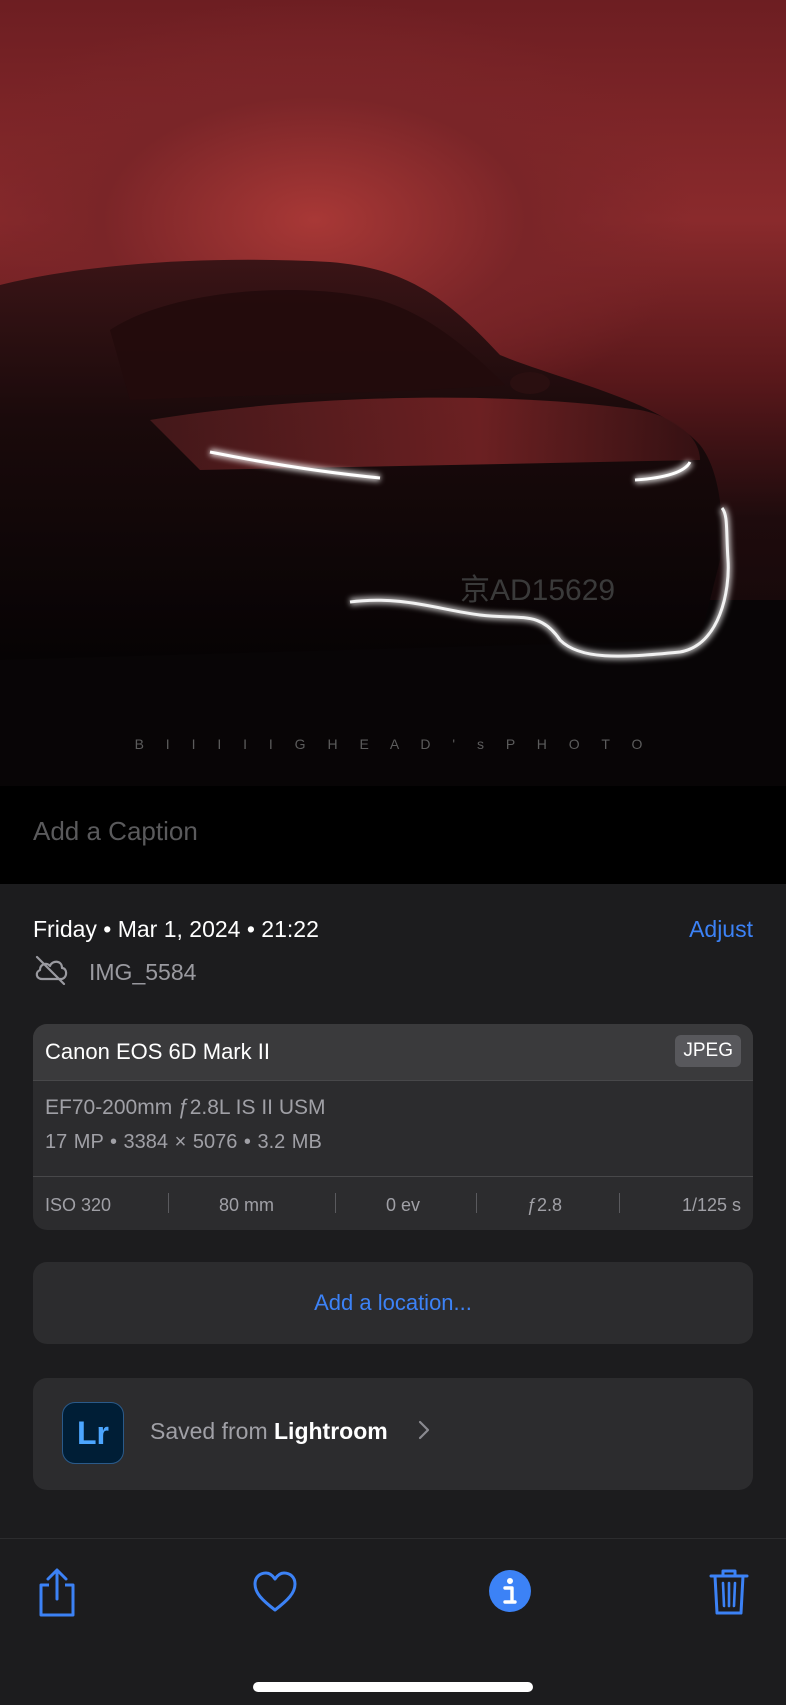 This screenshot has width=786, height=1705. What do you see at coordinates (729, 1594) in the screenshot?
I see `trash-icon` at bounding box center [729, 1594].